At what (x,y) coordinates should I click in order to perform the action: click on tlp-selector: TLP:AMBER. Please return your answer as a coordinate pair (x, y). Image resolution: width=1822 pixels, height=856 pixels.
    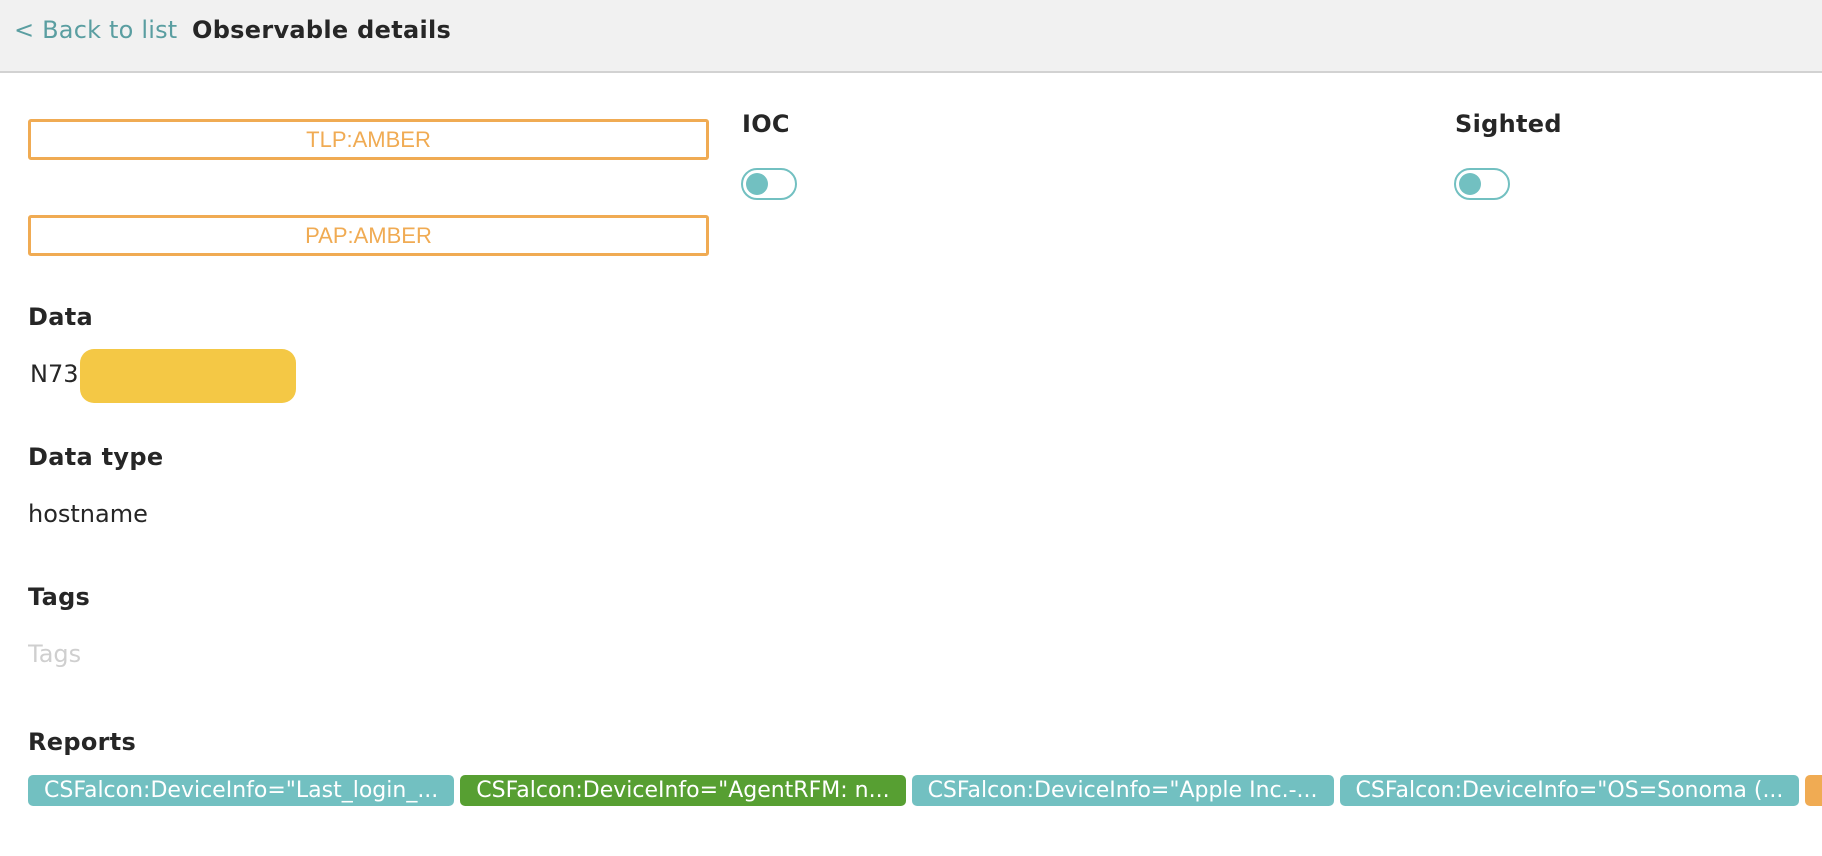
    Looking at the image, I should click on (368, 139).